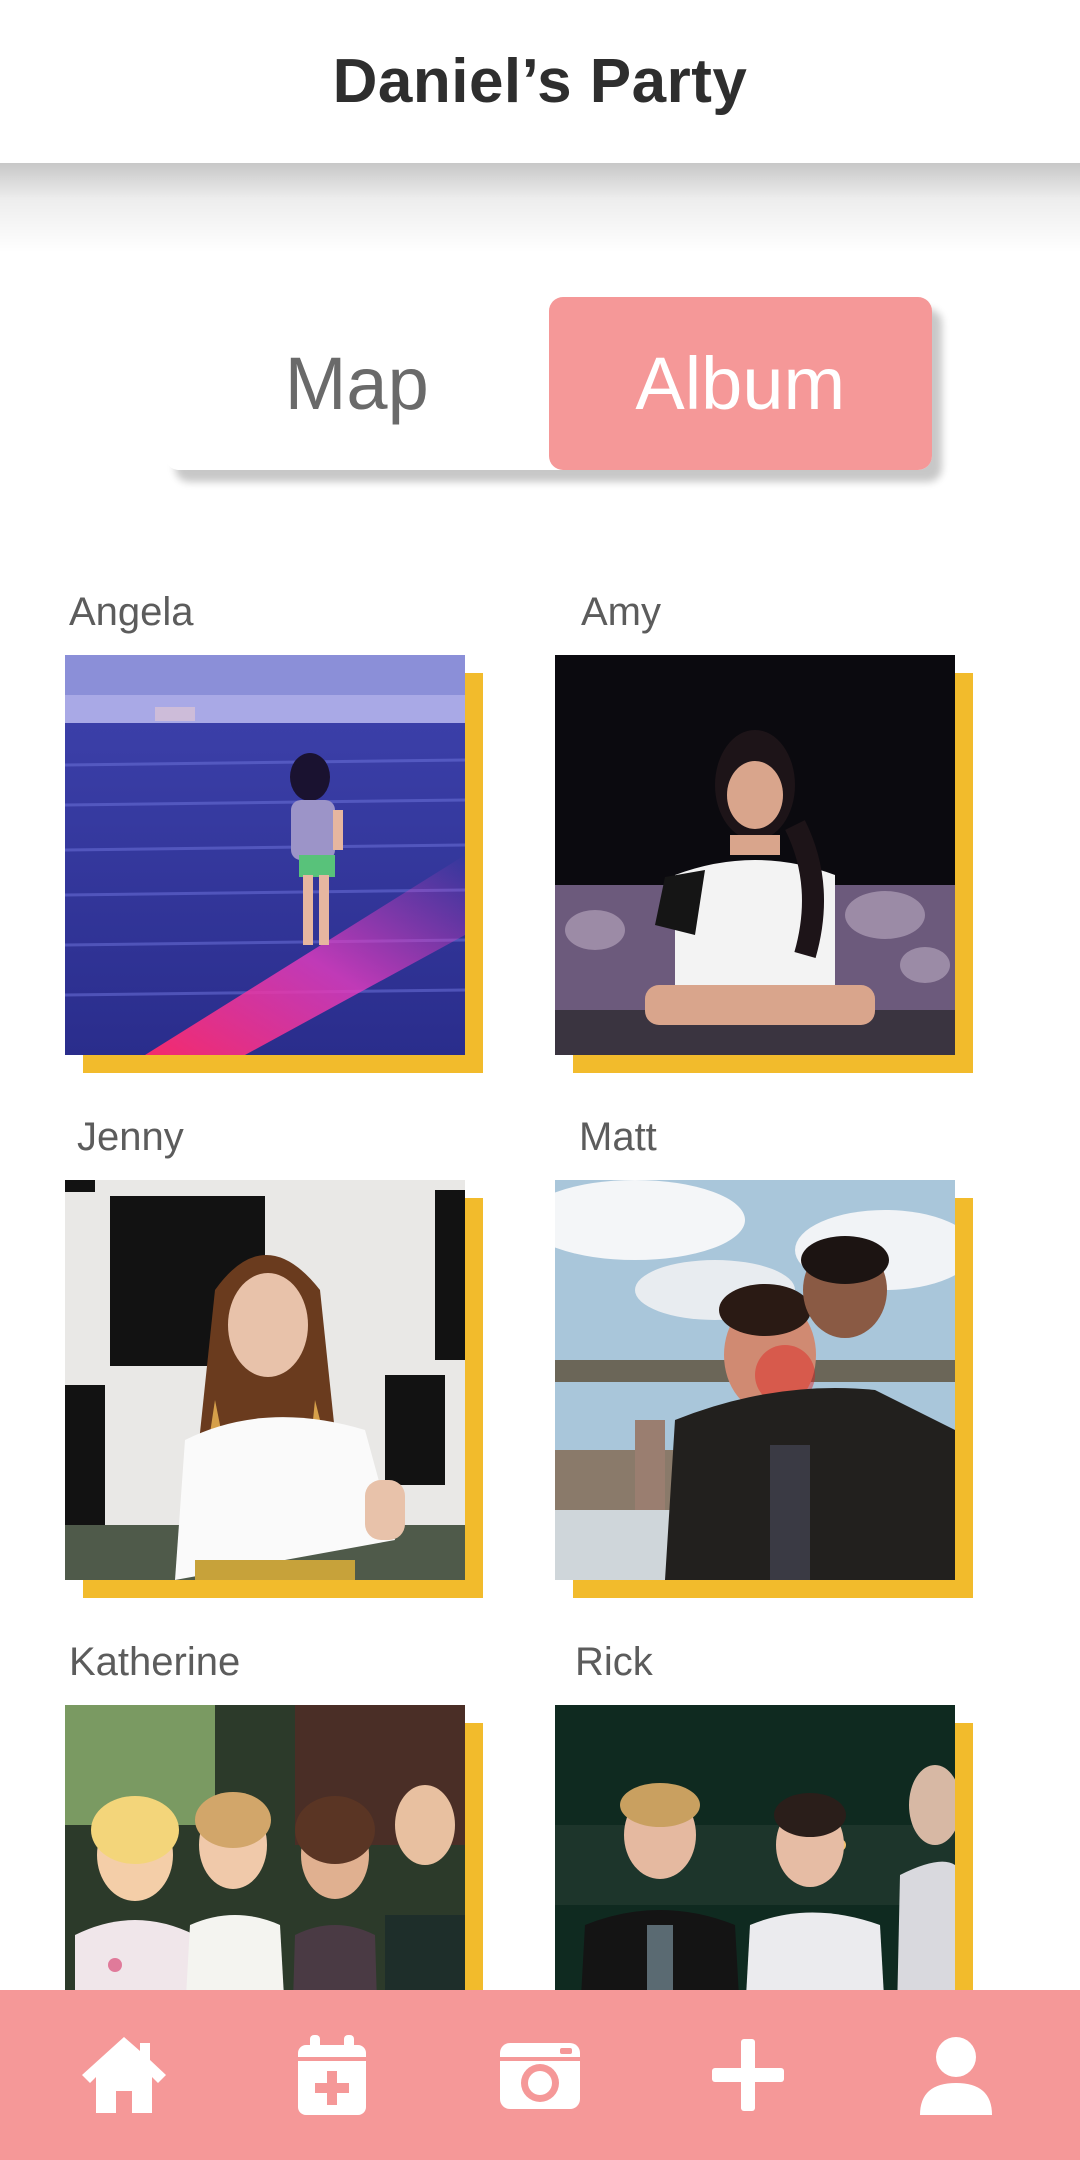  I want to click on photo-card: Angela, so click(275, 831).